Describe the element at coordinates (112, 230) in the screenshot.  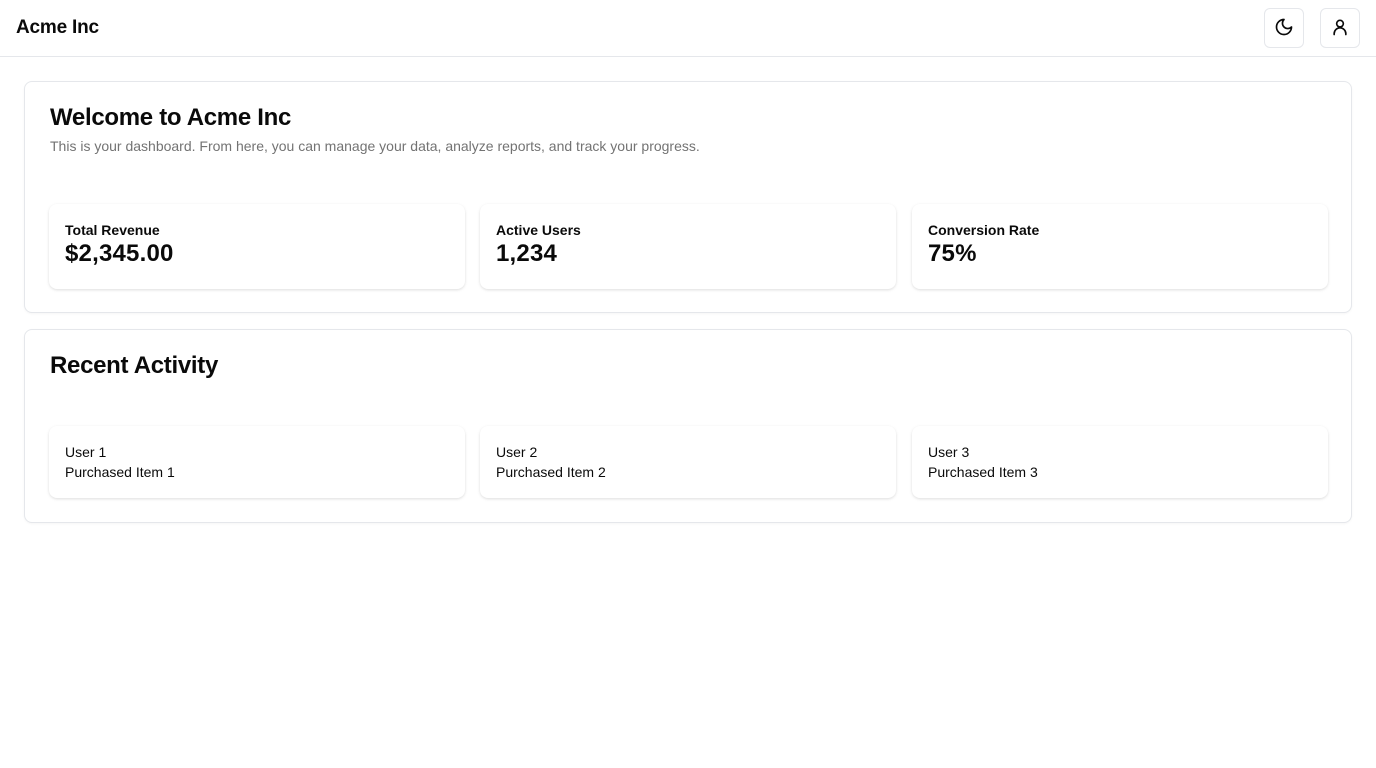
I see `stat-label: Total Revenue` at that location.